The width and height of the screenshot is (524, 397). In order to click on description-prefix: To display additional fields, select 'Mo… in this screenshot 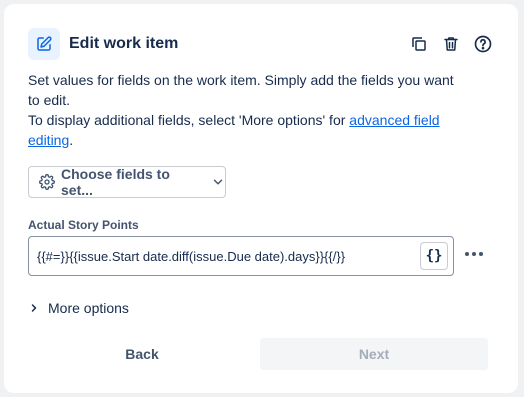, I will do `click(189, 120)`.